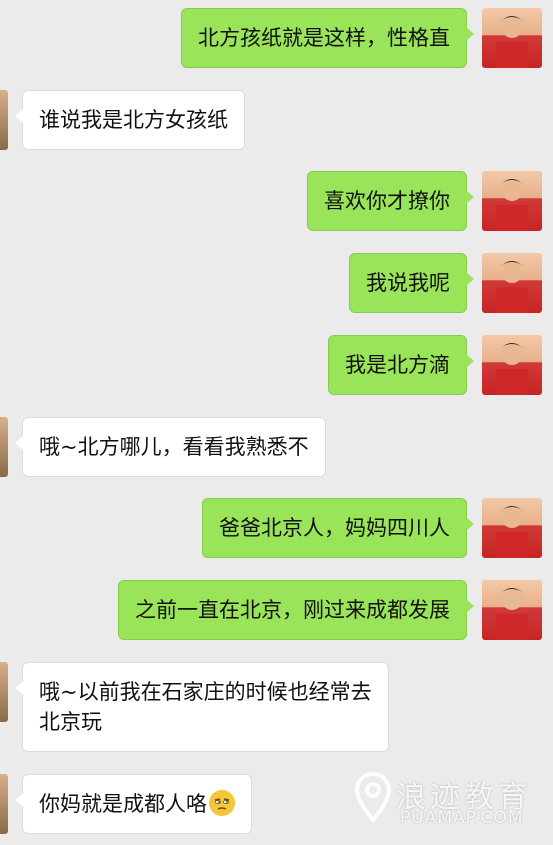 This screenshot has height=845, width=553. I want to click on message-text-line: 哦~以前我在石家庄的时候也经常去, so click(205, 692).